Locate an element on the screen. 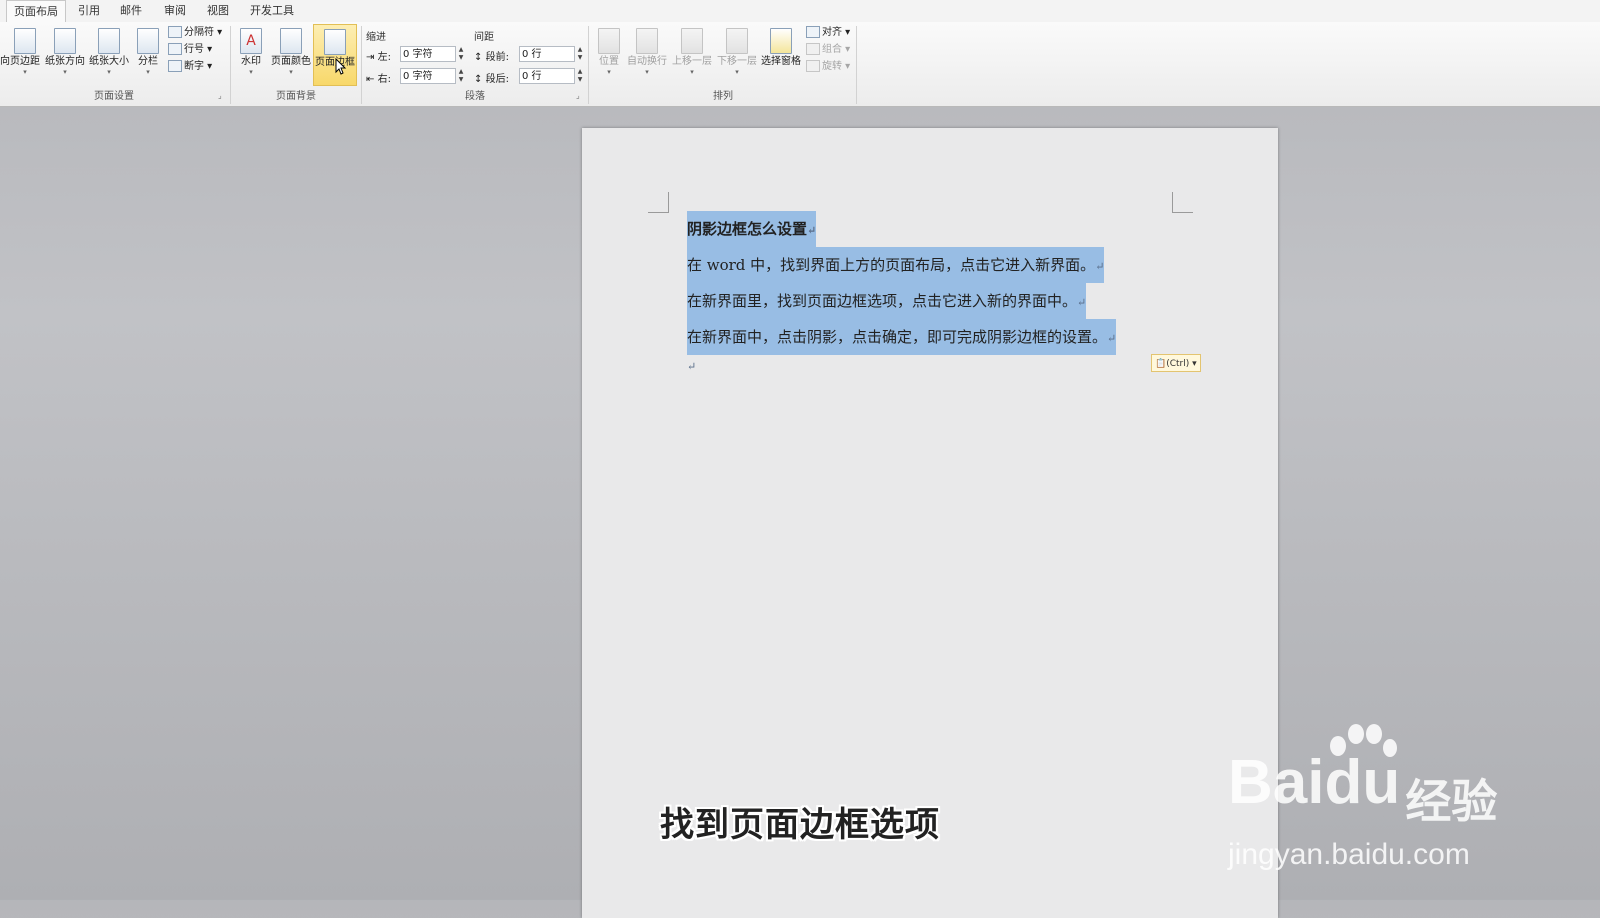  position-button: 位置 ▾ is located at coordinates (609, 55).